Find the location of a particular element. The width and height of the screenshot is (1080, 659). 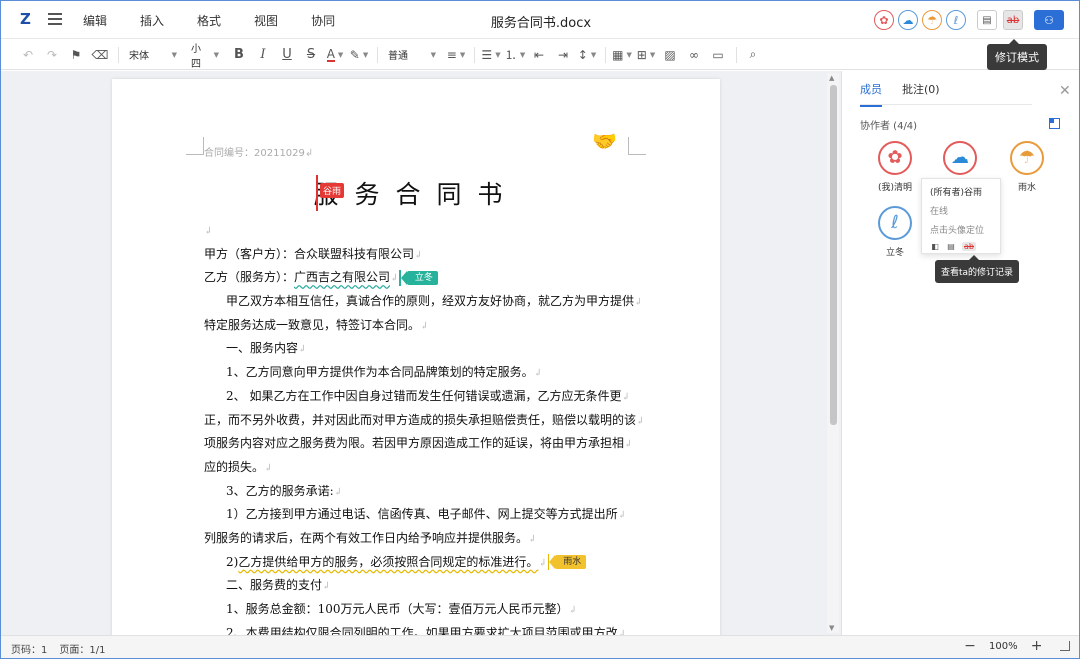

font-family-select: 宋体 ▼ is located at coordinates (153, 54).